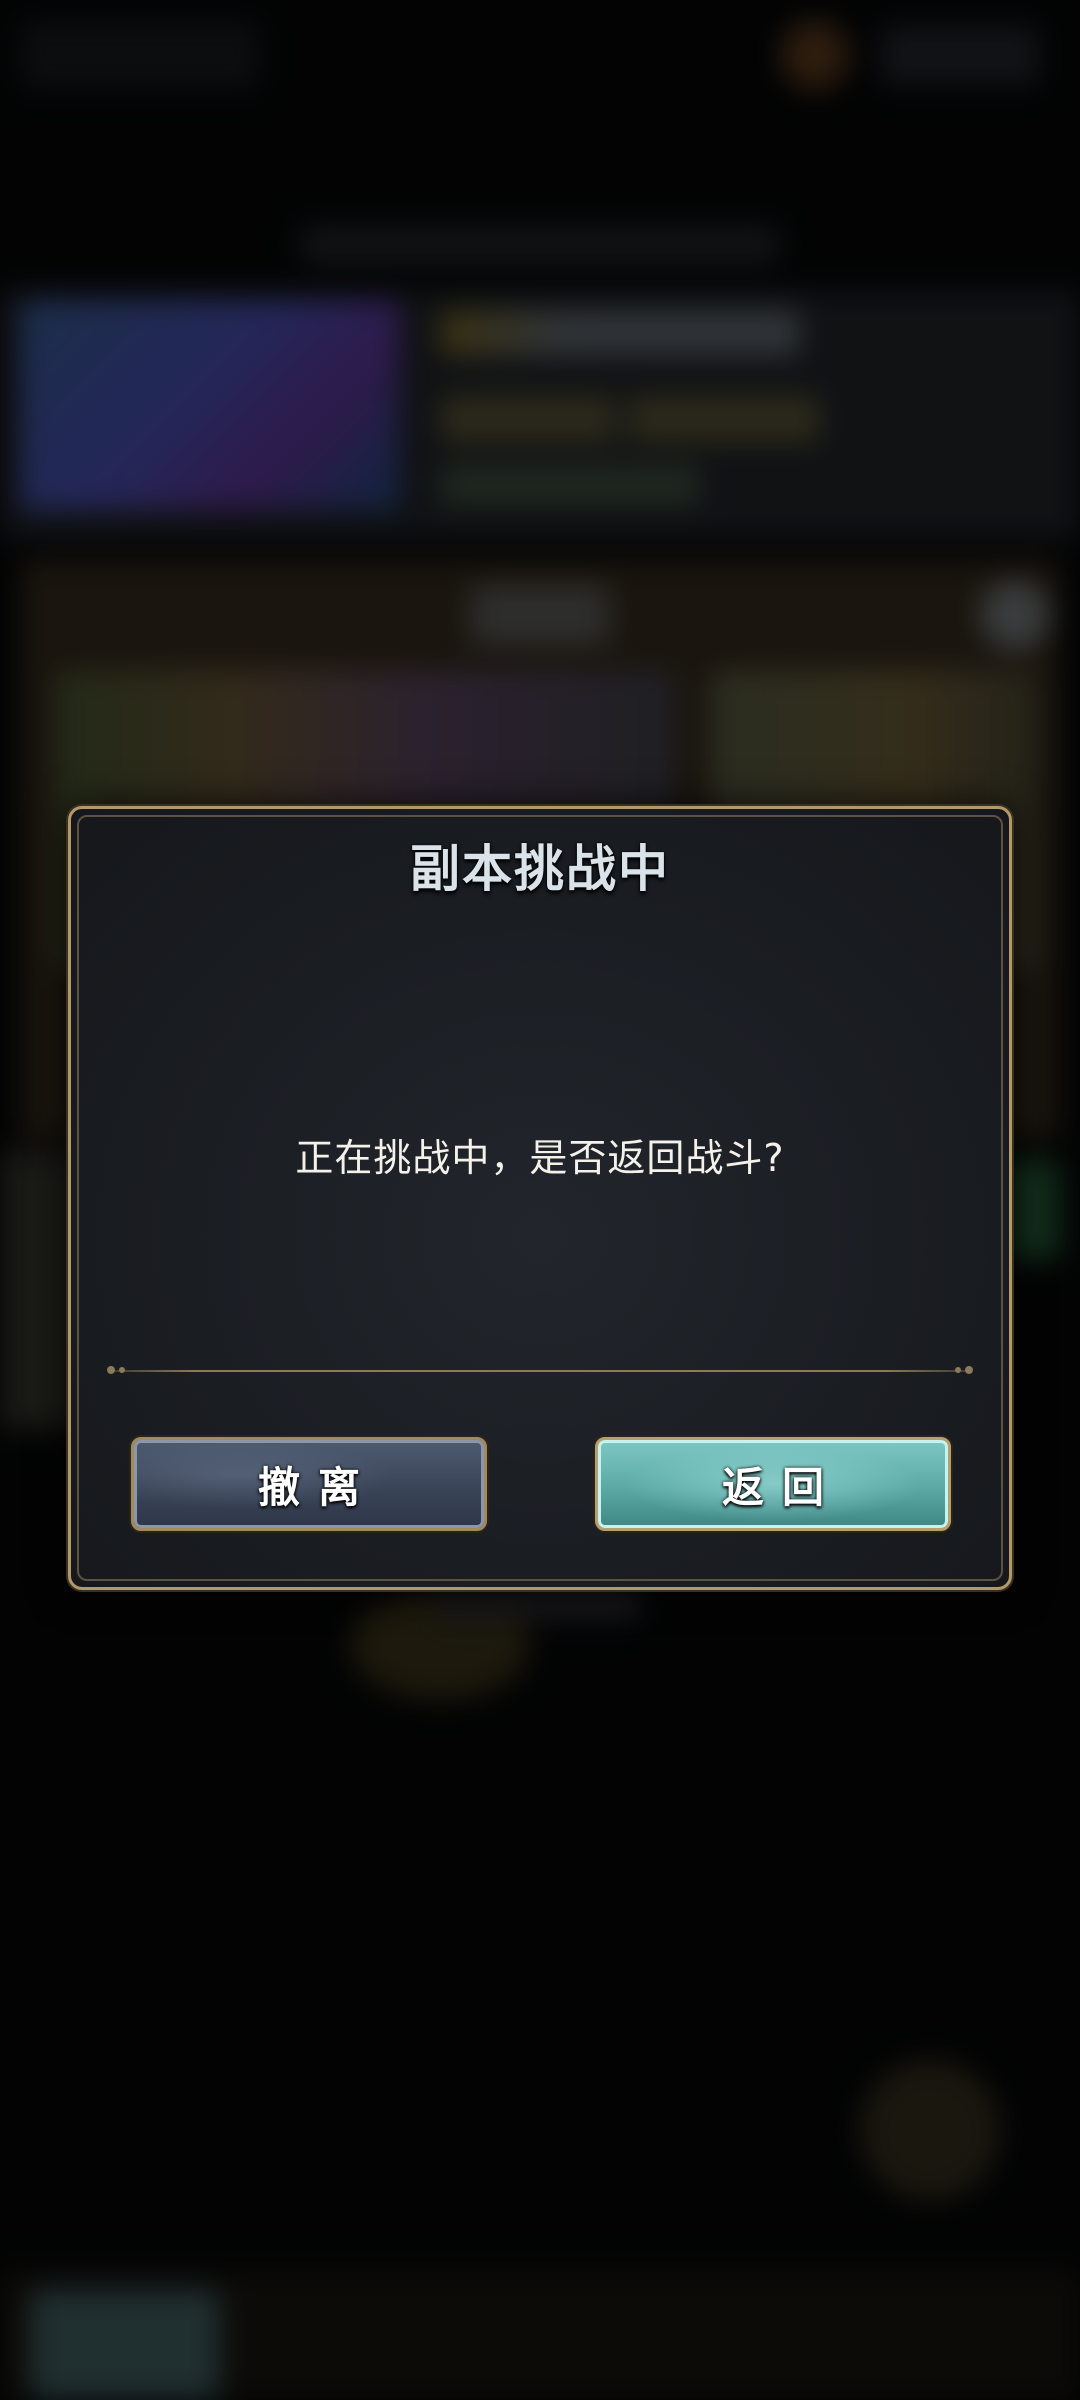 Image resolution: width=1080 pixels, height=2400 pixels. What do you see at coordinates (540, 1158) in the screenshot?
I see `dialog-message: 正在挑战中，是否返回战斗?` at bounding box center [540, 1158].